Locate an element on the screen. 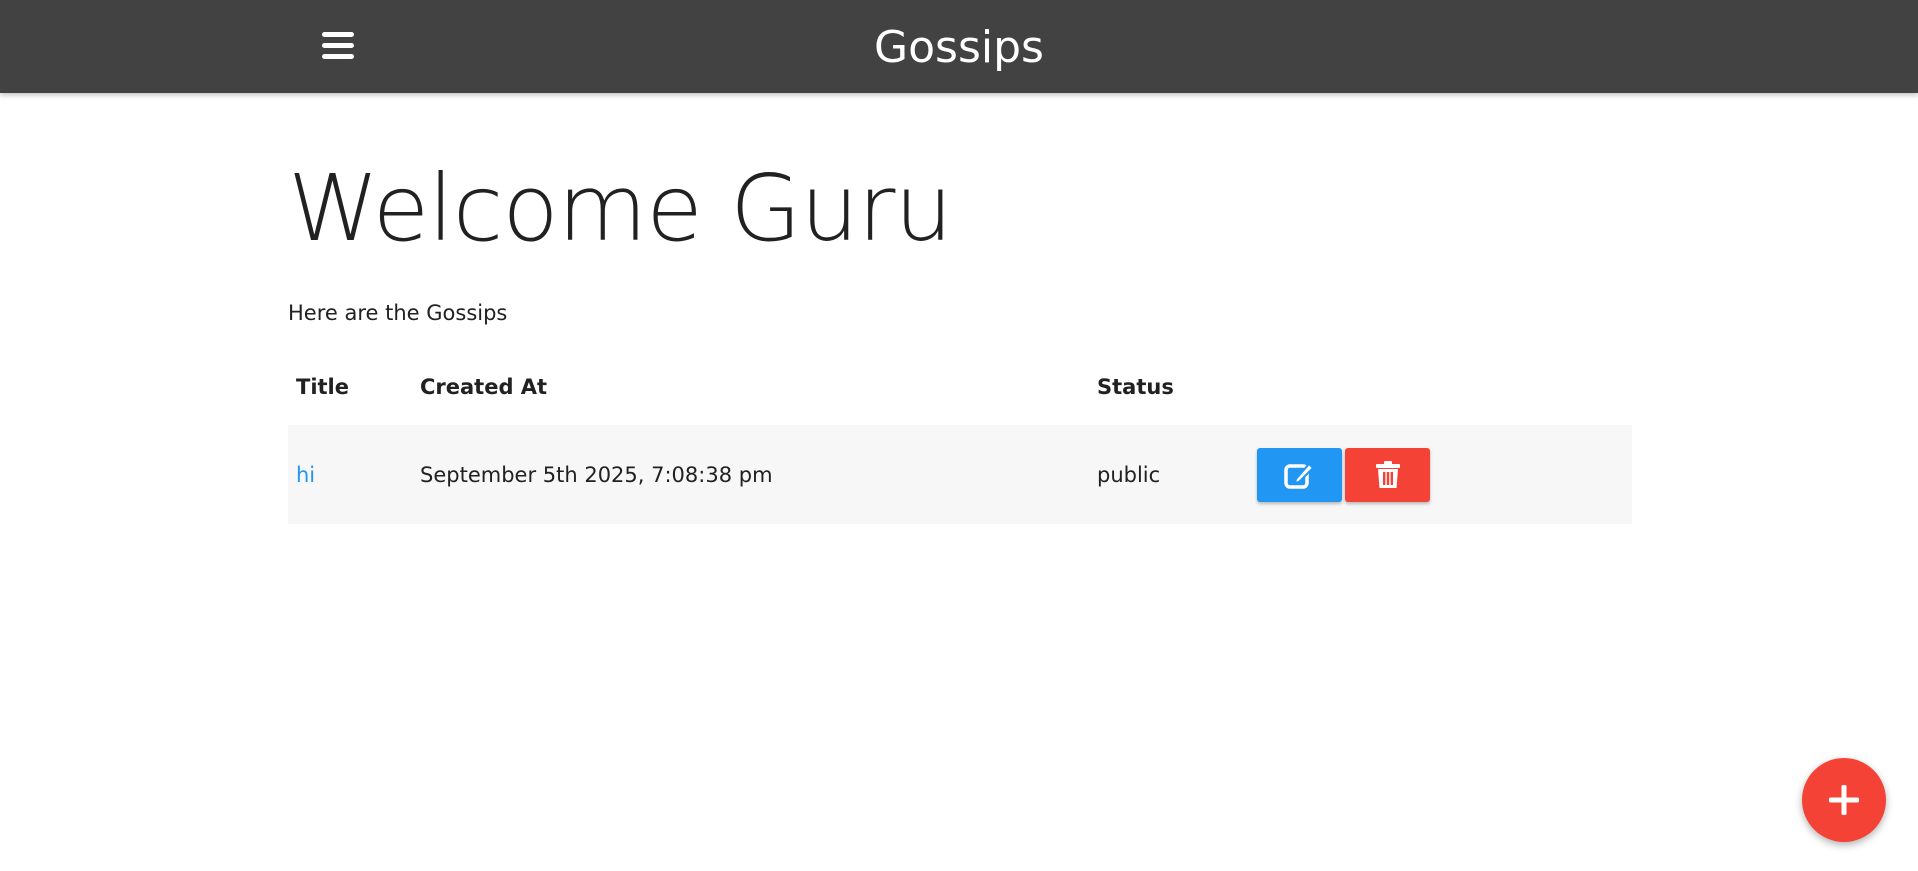 This screenshot has height=871, width=1918. column-header-actions is located at coordinates (1440, 387).